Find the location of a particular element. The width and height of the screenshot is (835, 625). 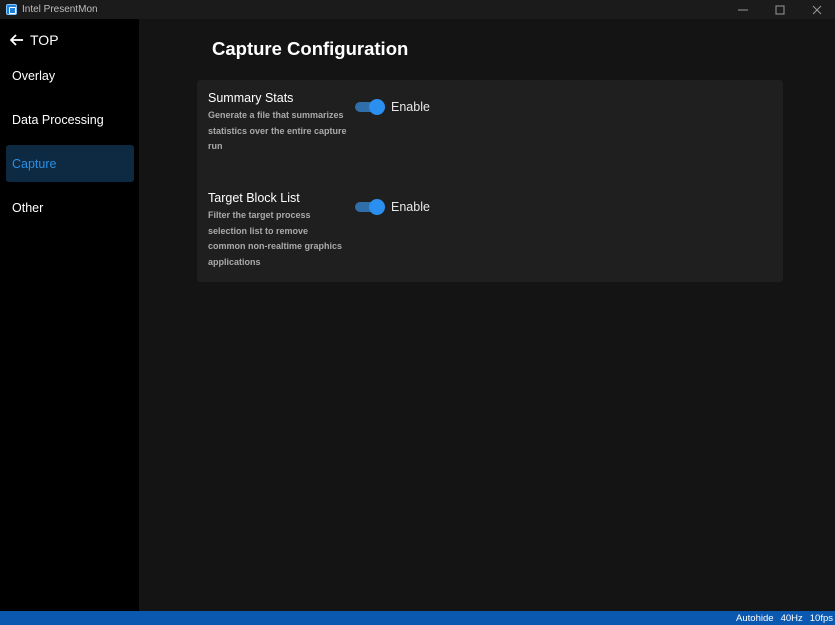

maximize-button is located at coordinates (779, 9).